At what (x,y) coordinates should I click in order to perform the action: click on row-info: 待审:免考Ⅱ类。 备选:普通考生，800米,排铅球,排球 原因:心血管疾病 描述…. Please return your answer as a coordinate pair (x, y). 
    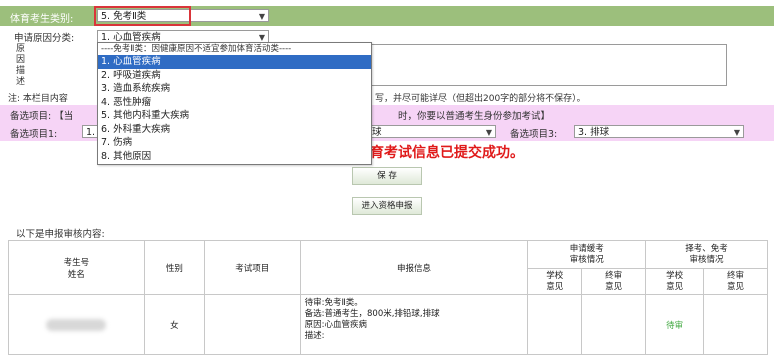
    Looking at the image, I should click on (414, 324).